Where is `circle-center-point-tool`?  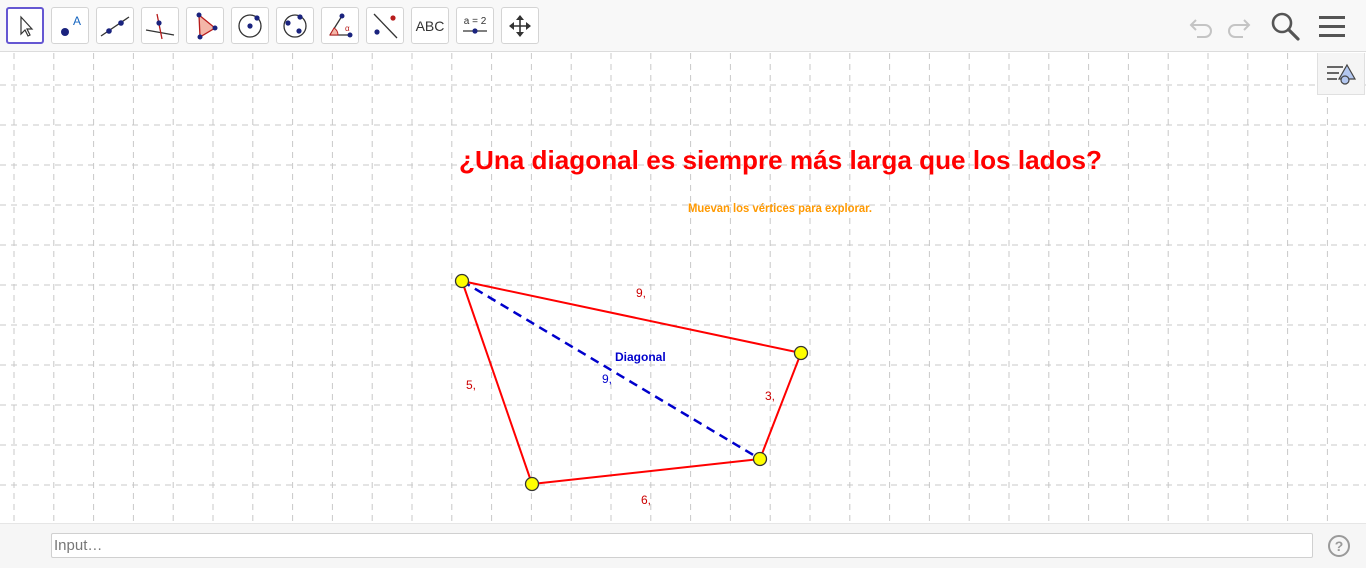 circle-center-point-tool is located at coordinates (250, 25).